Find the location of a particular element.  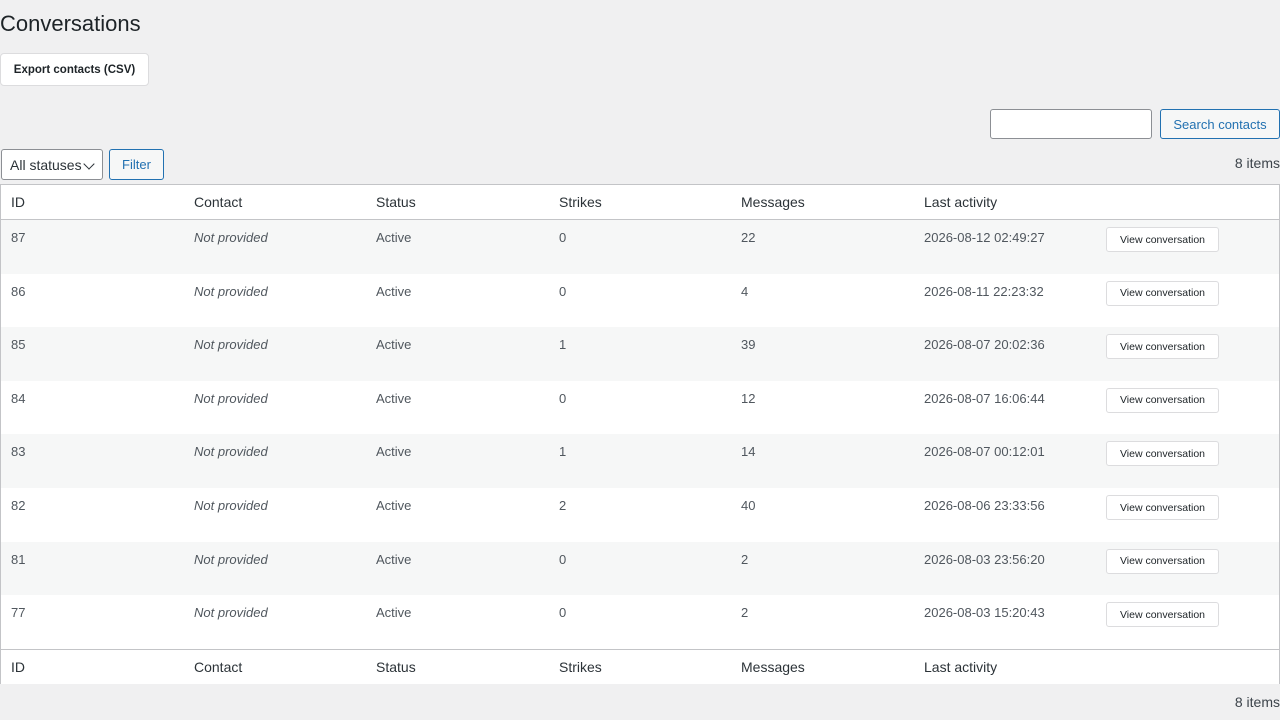

column-header-contact: Contact is located at coordinates (218, 202).